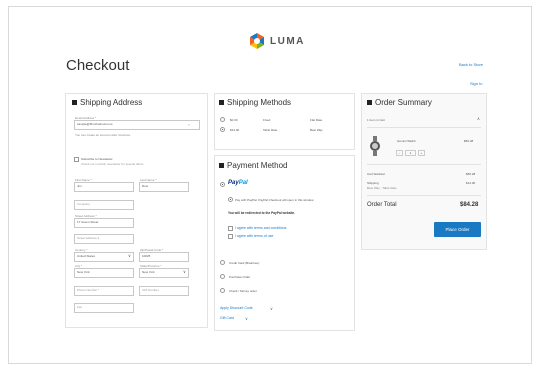 This screenshot has width=541, height=372. Describe the element at coordinates (244, 263) in the screenshot. I see `payment-option-label: Credit Card (Braintree)` at that location.